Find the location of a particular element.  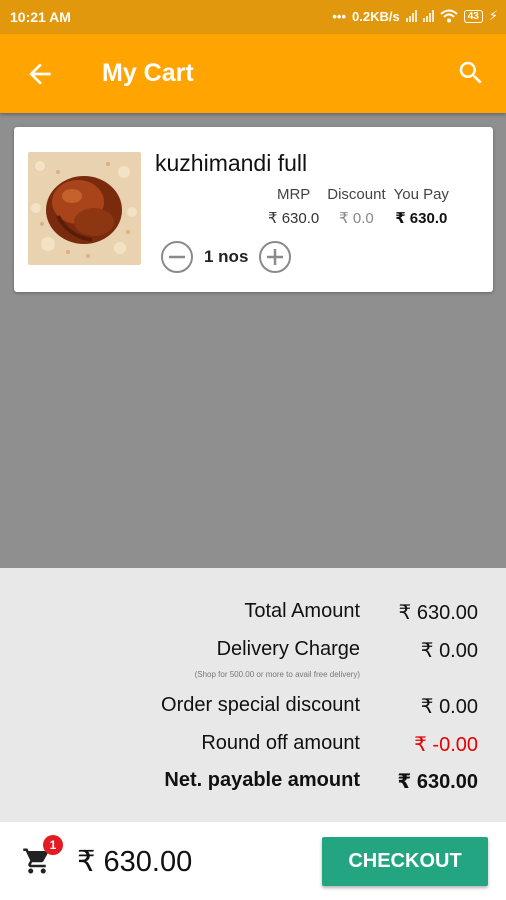

decrease-quantity-button is located at coordinates (177, 257).